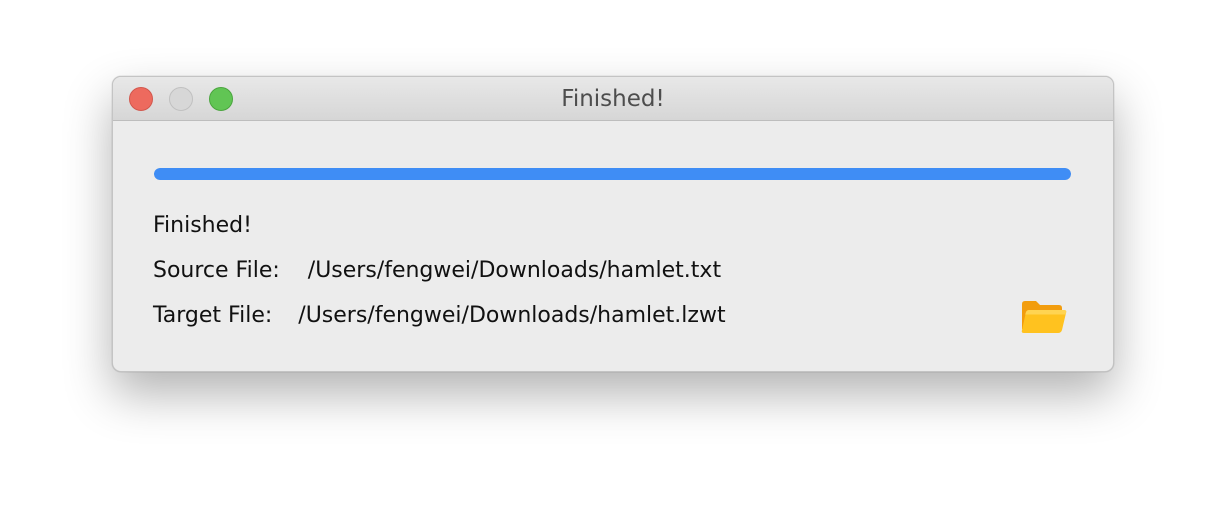 The image size is (1224, 518). Describe the element at coordinates (216, 270) in the screenshot. I see `source-file-label: Source File:` at that location.